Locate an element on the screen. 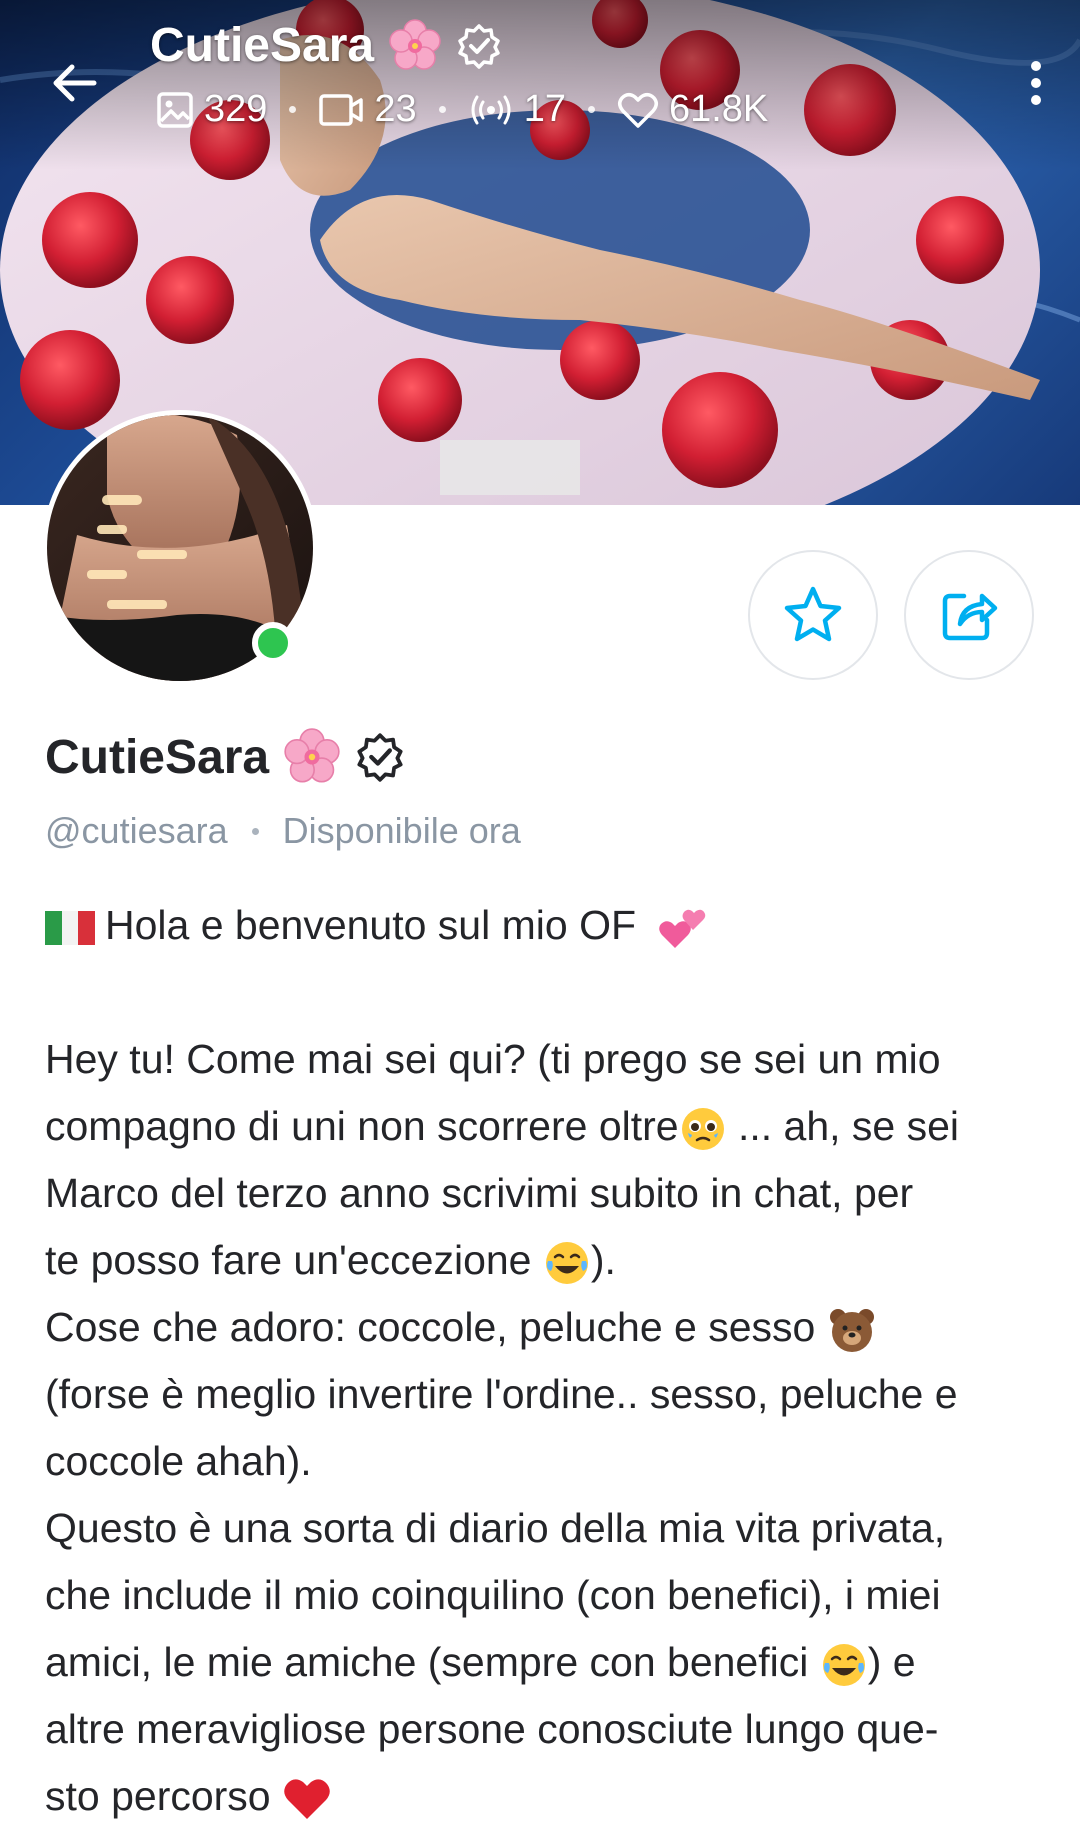 This screenshot has width=1080, height=1834. availability-status: Disponibile ora is located at coordinates (401, 830).